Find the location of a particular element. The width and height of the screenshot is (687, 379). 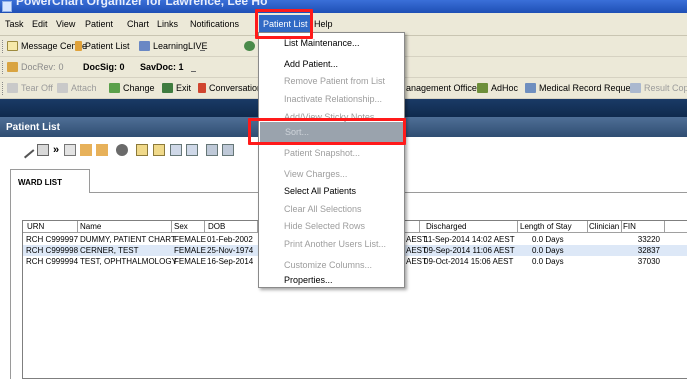

menu-edit: Edit is located at coordinates (40, 24).